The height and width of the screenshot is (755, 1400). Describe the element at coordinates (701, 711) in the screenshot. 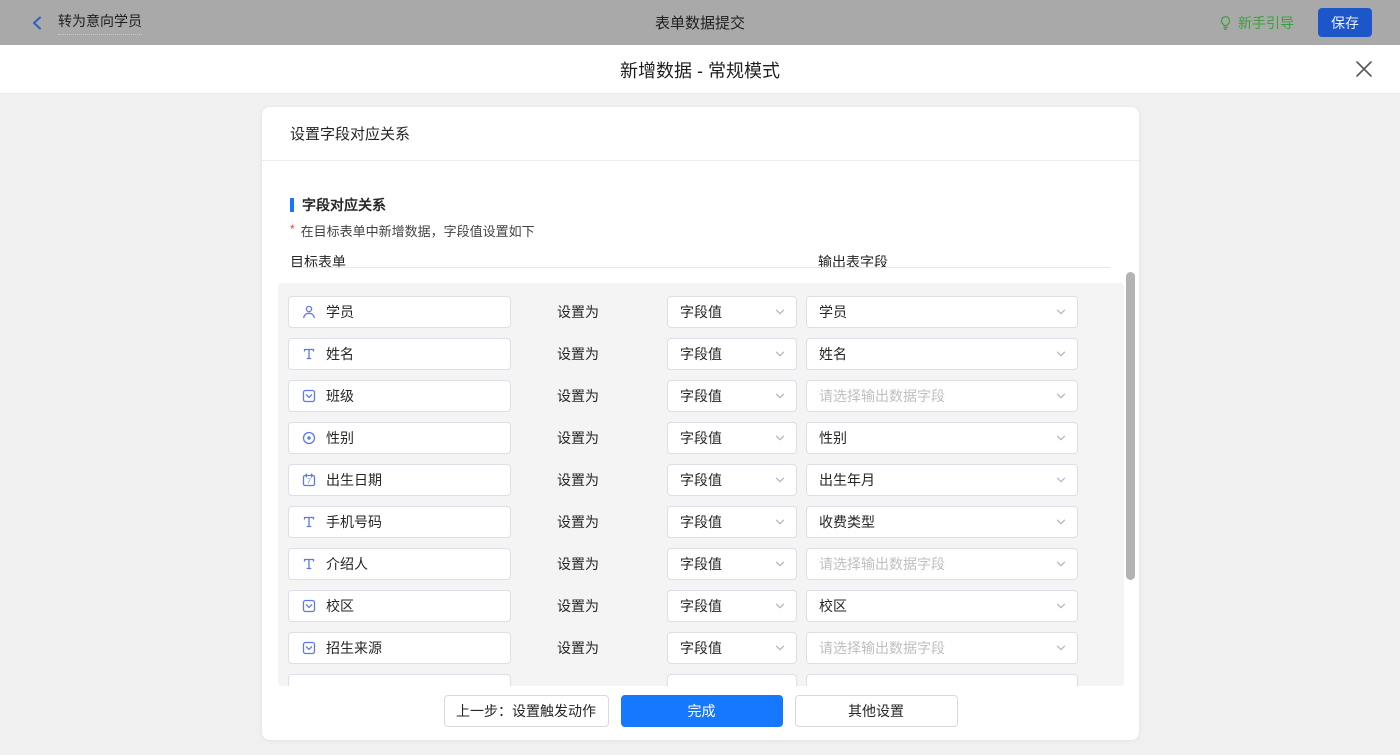

I see `done-button: 完成` at that location.